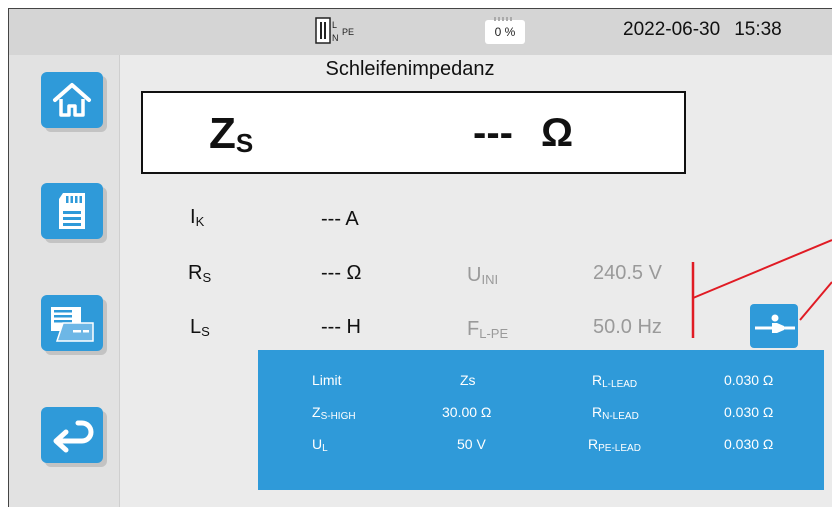  I want to click on u-ini-label: UINI, so click(483, 275).